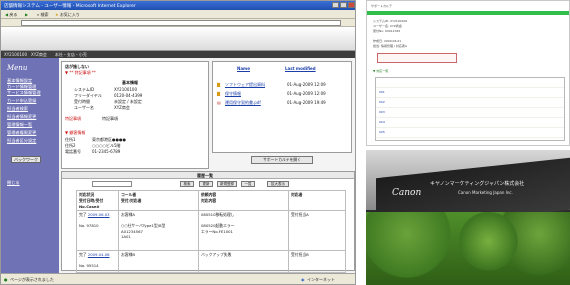 The image size is (570, 285). I want to click on history-search-button: 検索, so click(187, 184).